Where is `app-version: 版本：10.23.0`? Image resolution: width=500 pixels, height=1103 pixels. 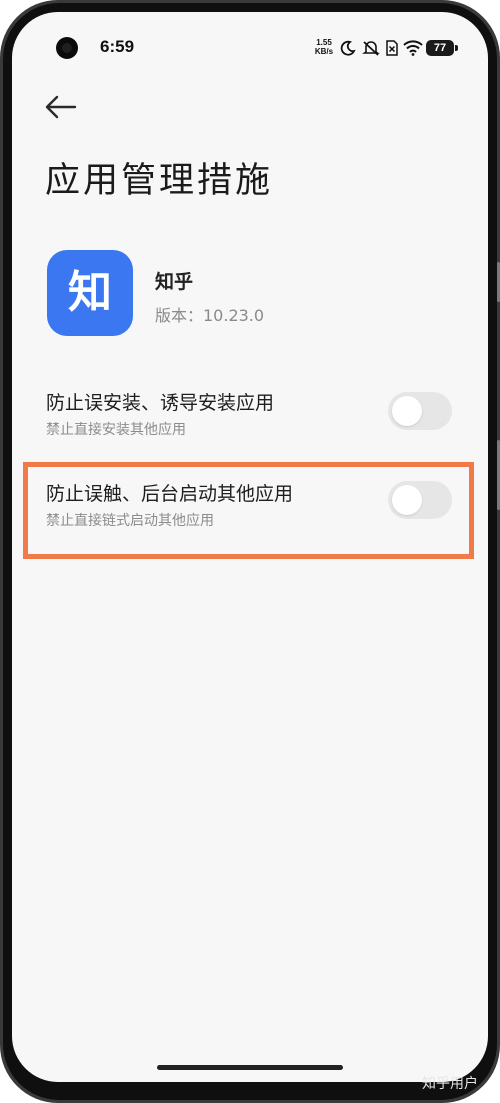
app-version: 版本：10.23.0 is located at coordinates (210, 315).